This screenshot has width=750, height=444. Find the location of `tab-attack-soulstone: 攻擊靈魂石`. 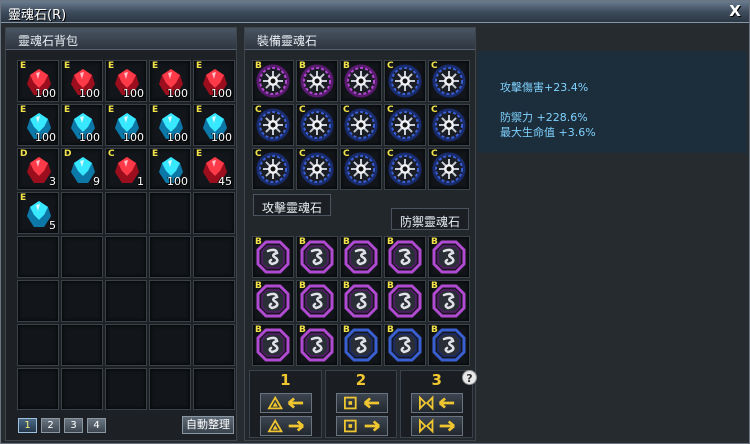

tab-attack-soulstone: 攻擊靈魂石 is located at coordinates (292, 205).